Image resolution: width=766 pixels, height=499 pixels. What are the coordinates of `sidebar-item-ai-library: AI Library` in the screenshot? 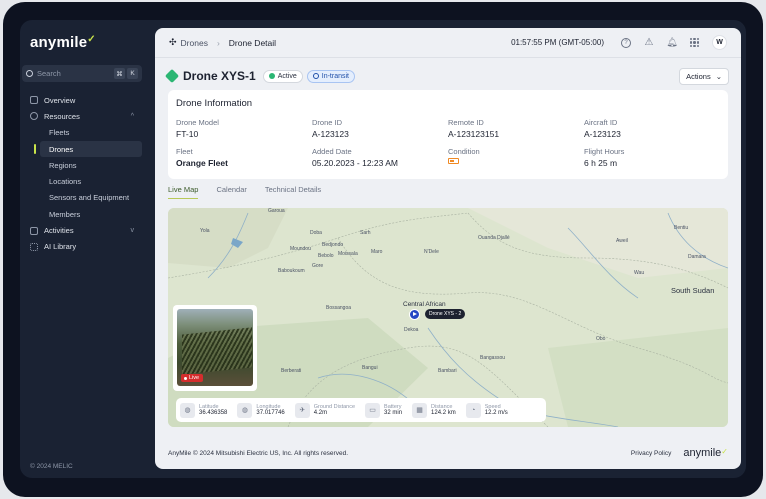 It's located at (81, 247).